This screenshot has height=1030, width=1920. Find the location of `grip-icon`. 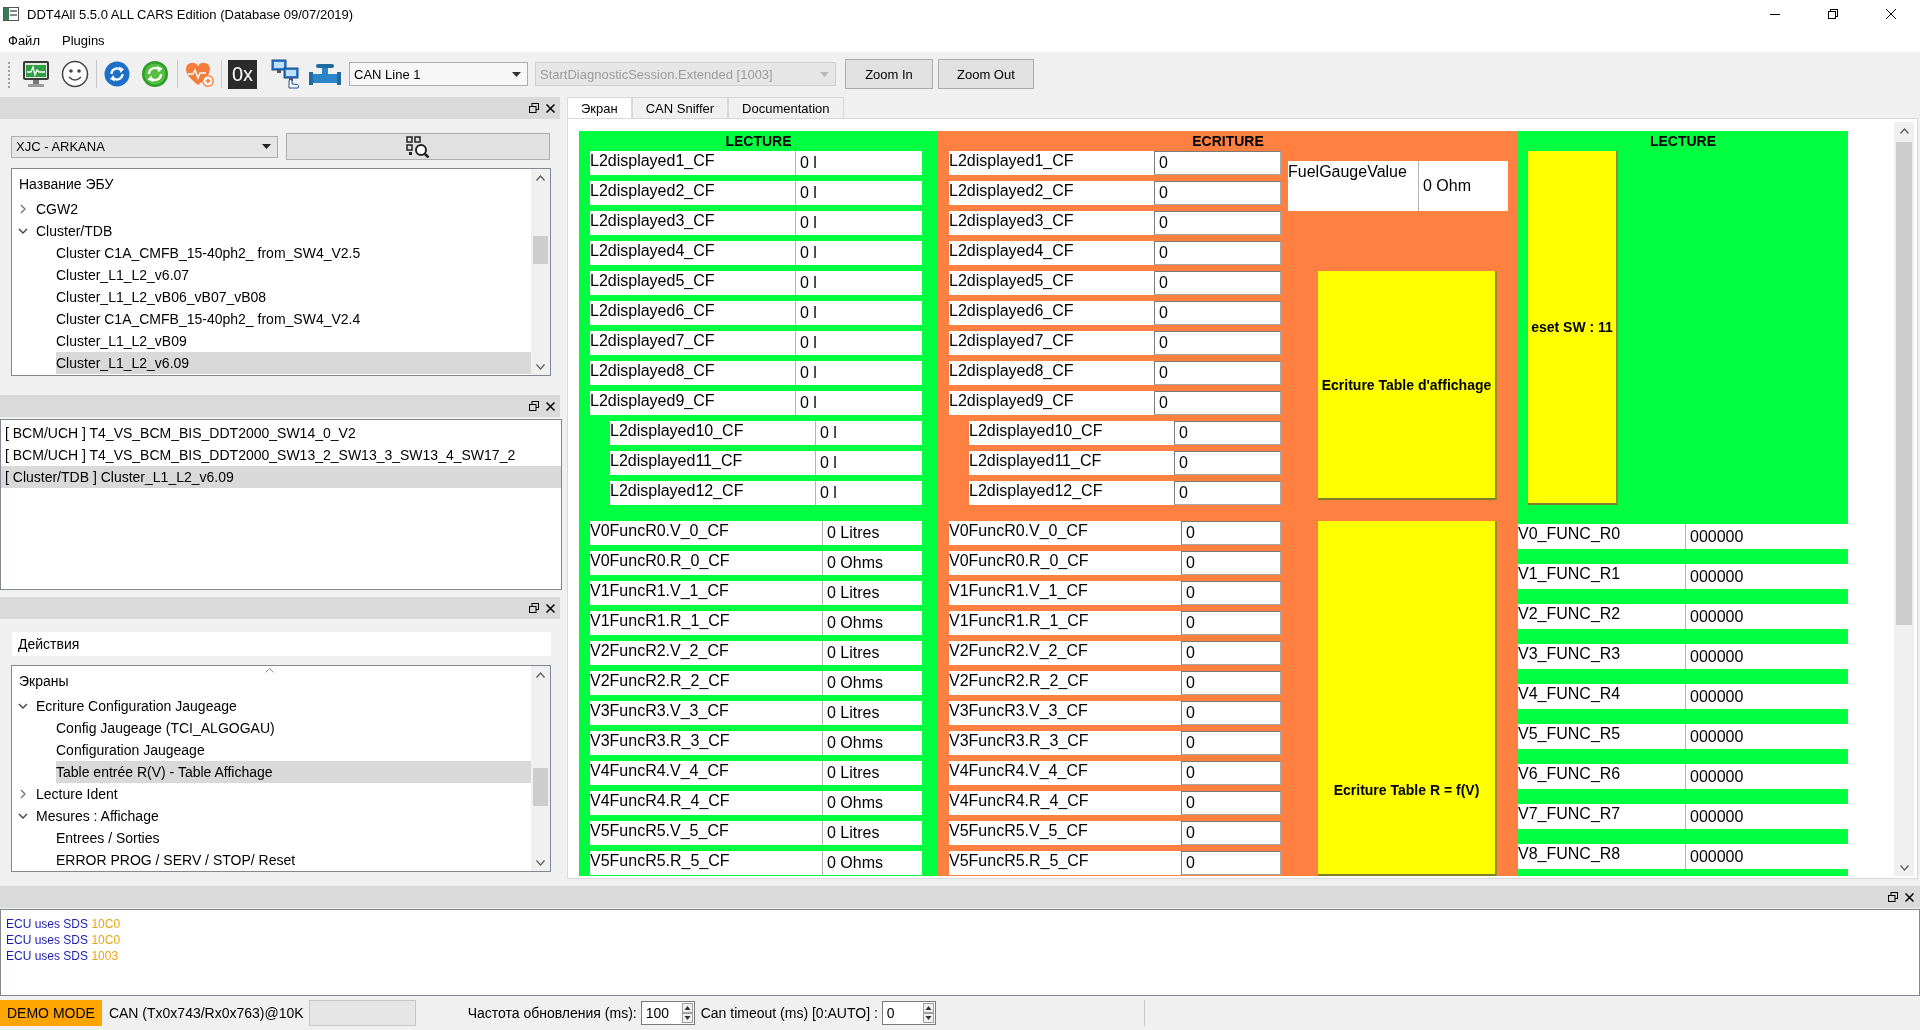

grip-icon is located at coordinates (9, 74).